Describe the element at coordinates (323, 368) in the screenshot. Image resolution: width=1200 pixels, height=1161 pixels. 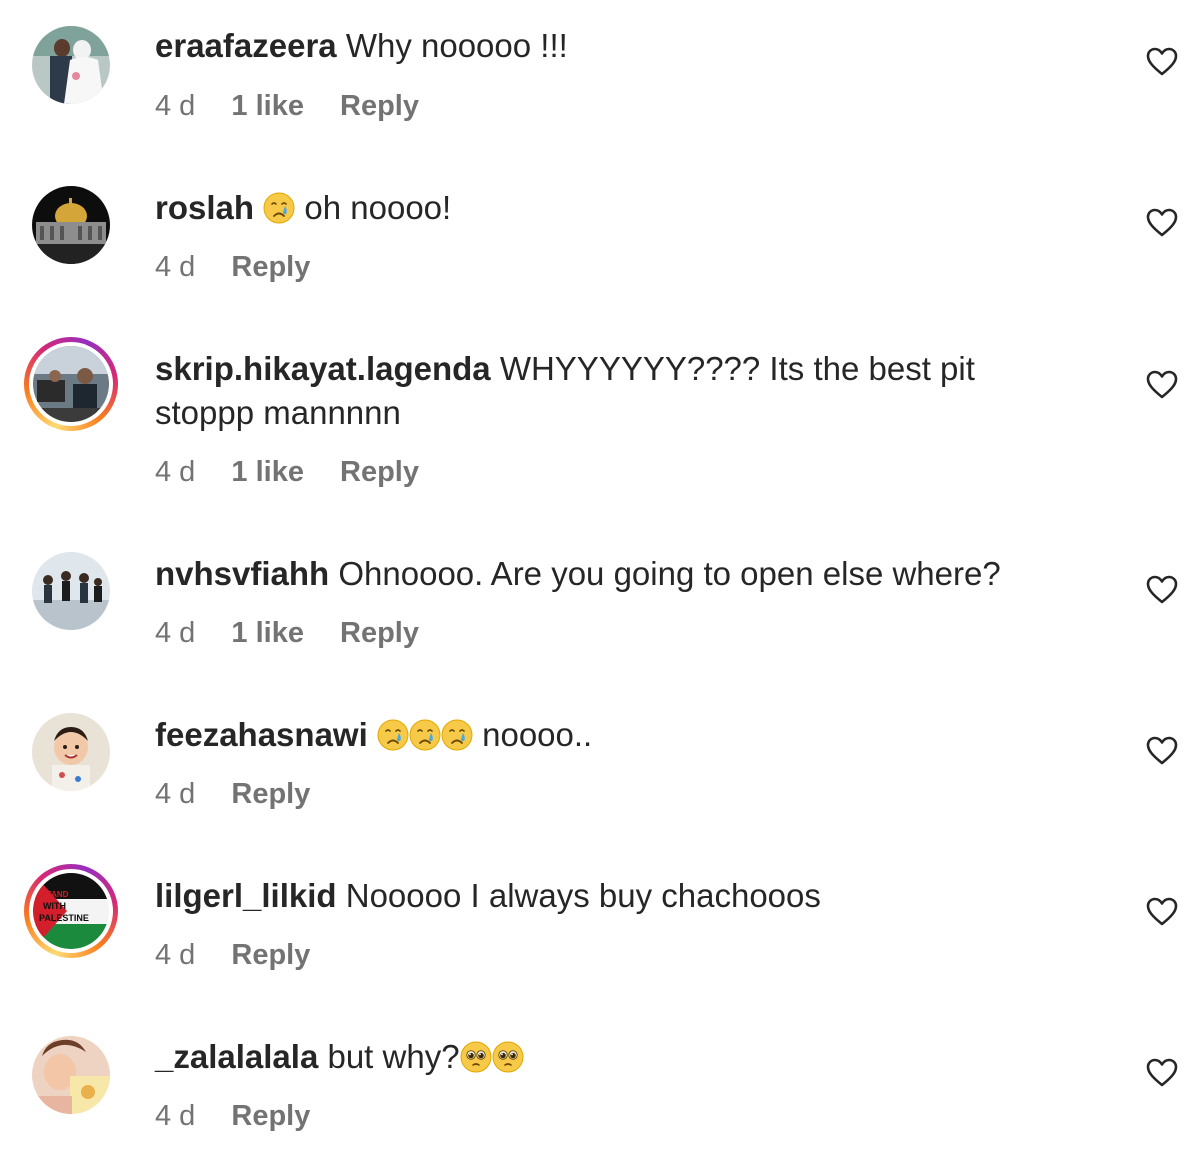
I see `username-link: skrip.hikayat.lagenda` at that location.